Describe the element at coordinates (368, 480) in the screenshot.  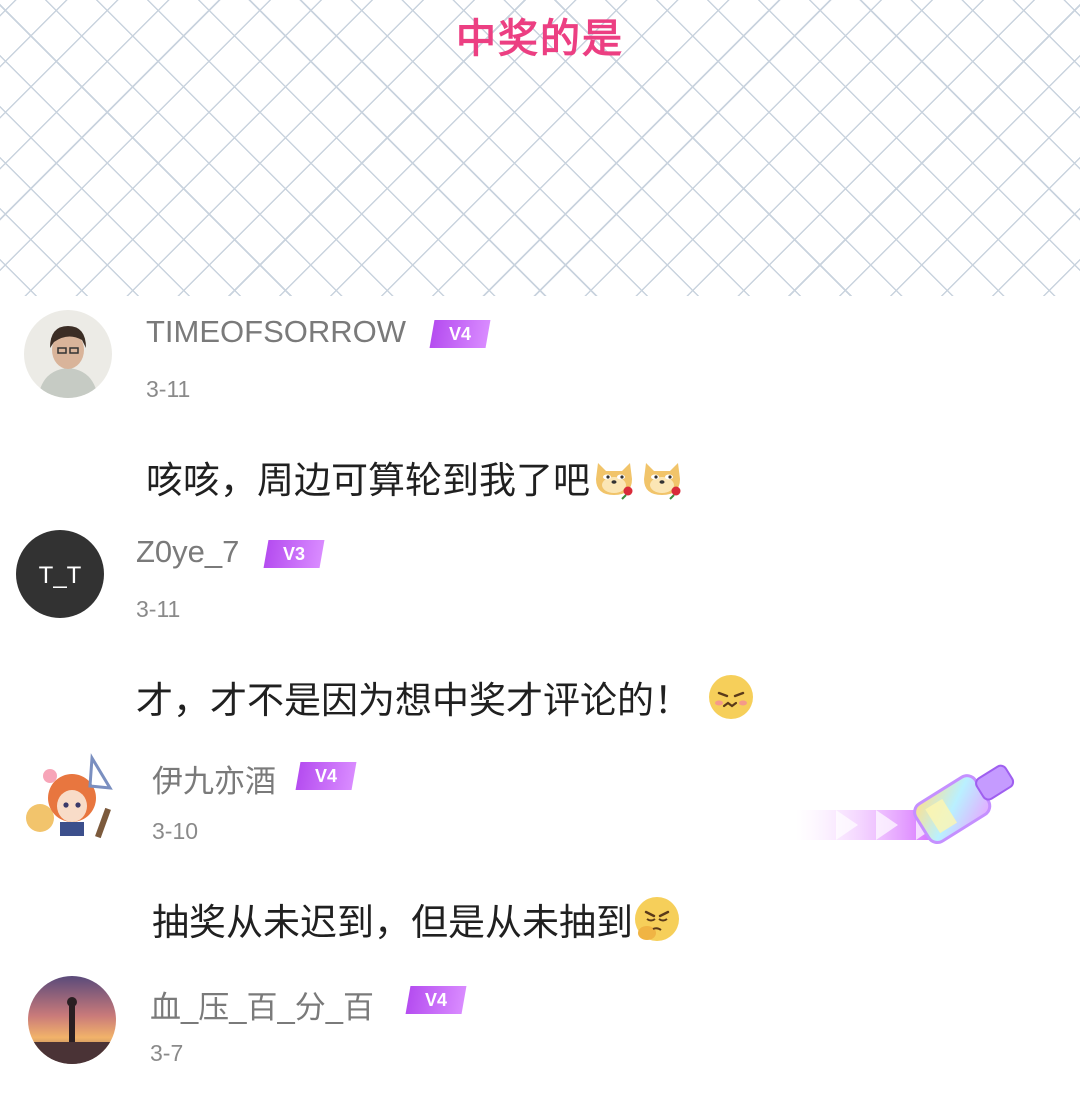
I see `comment-text: 咳咳，周边可算轮到我了吧` at that location.